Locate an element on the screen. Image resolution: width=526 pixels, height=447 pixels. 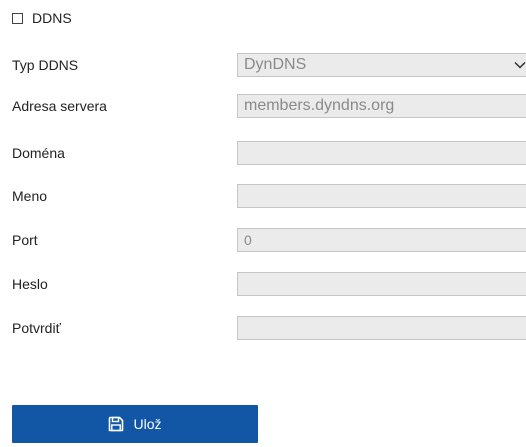
confirm-password-row: Potvrdiť is located at coordinates (263, 329).